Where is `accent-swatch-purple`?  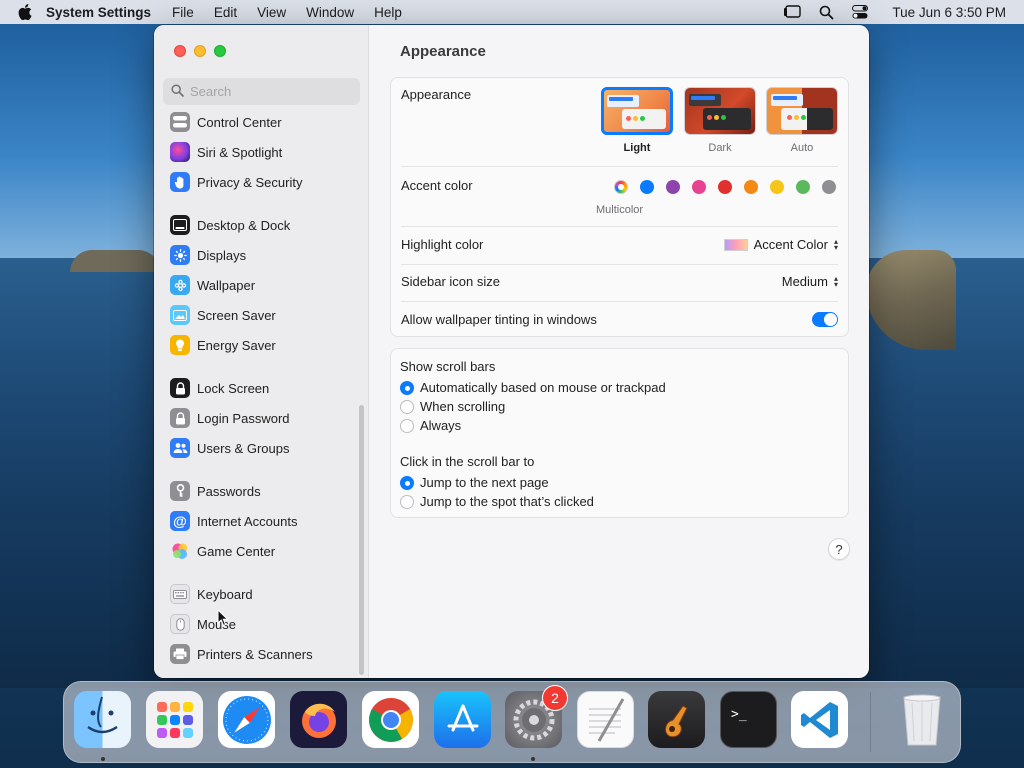 accent-swatch-purple is located at coordinates (673, 187).